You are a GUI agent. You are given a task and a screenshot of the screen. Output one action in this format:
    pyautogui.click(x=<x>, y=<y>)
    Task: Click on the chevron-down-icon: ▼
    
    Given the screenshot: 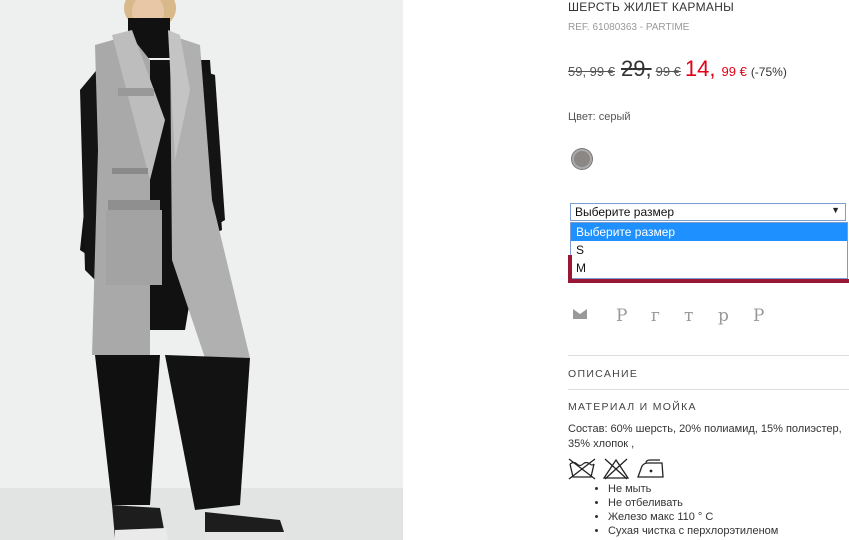 What is the action you would take?
    pyautogui.click(x=835, y=210)
    